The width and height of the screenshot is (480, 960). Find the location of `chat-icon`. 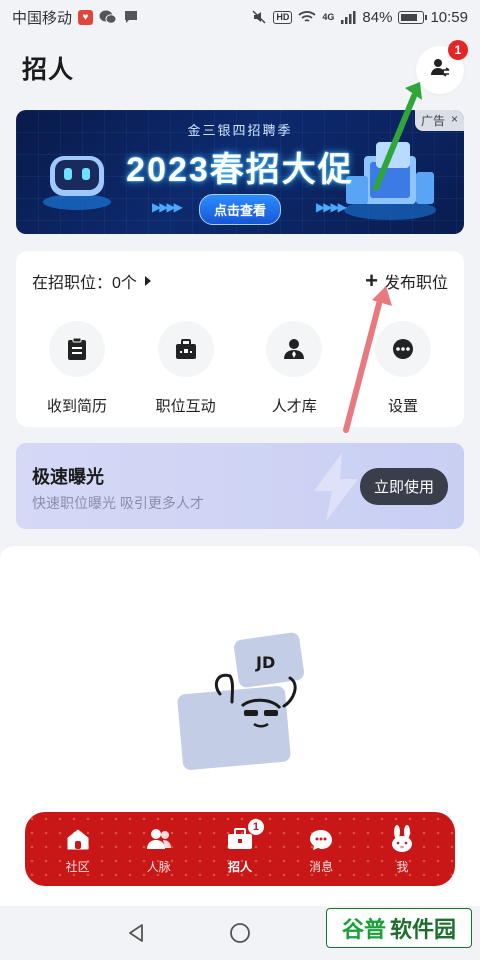

chat-icon is located at coordinates (321, 839).